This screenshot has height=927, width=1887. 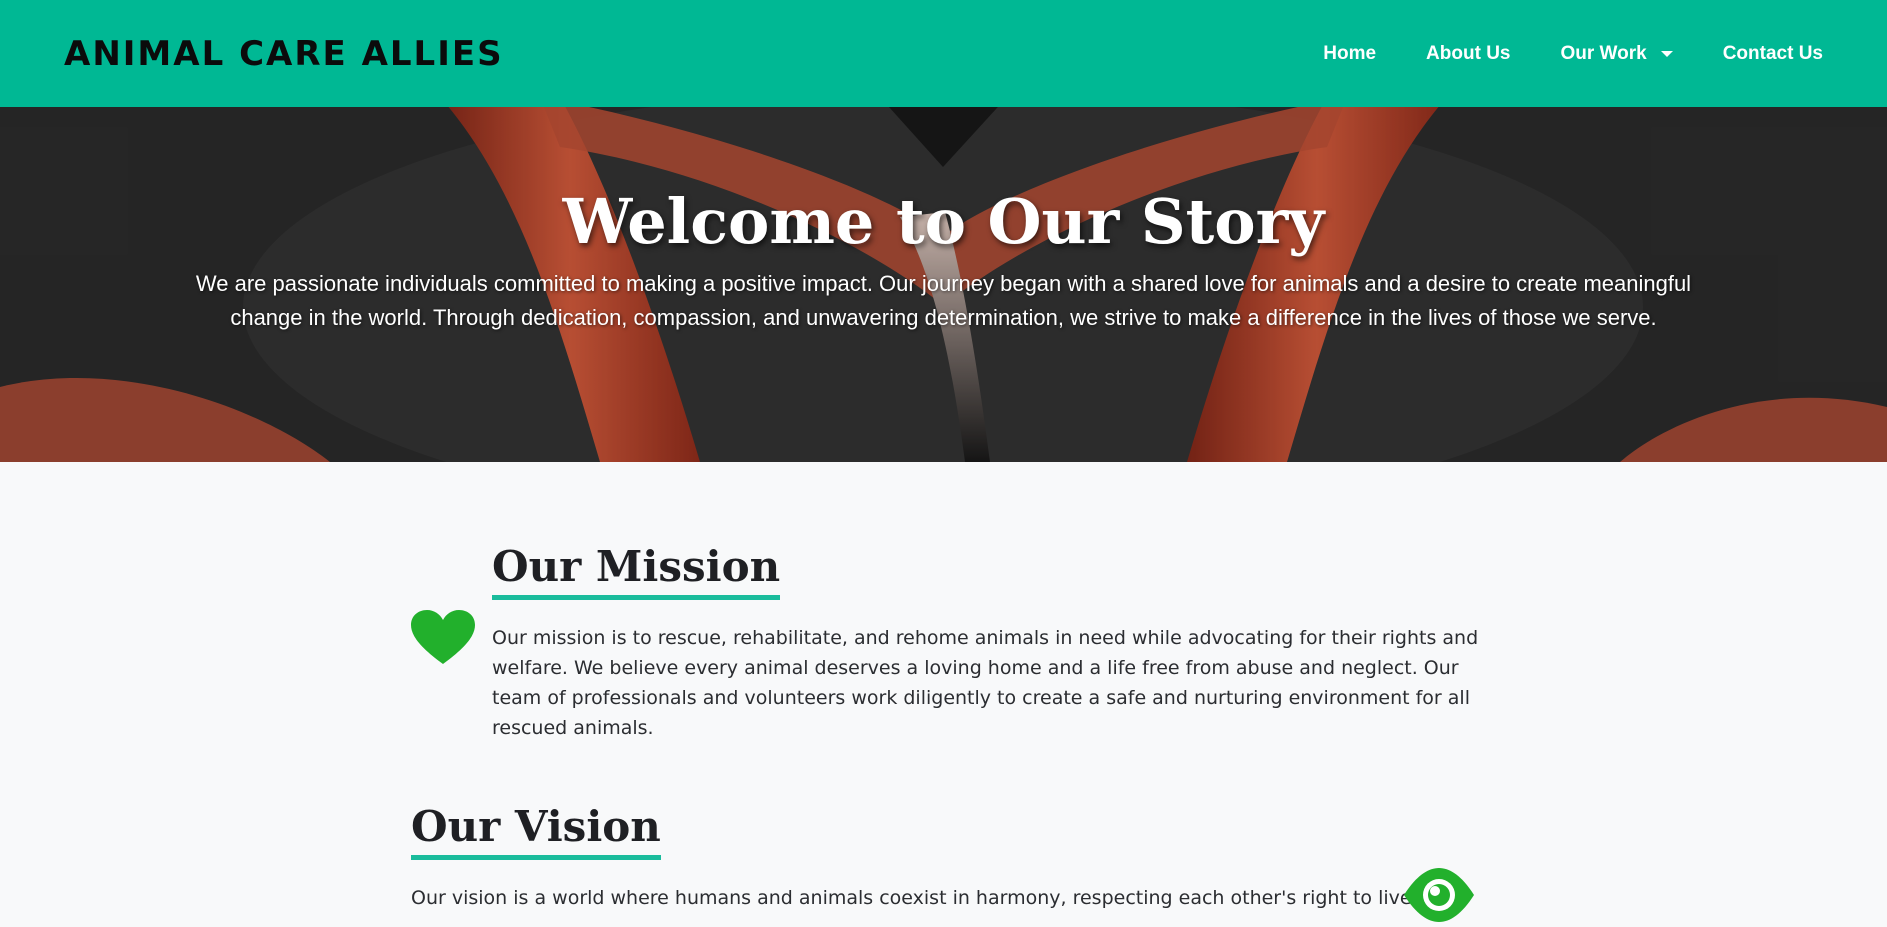 What do you see at coordinates (943, 221) in the screenshot?
I see `hero-title: Welcome to Our Story` at bounding box center [943, 221].